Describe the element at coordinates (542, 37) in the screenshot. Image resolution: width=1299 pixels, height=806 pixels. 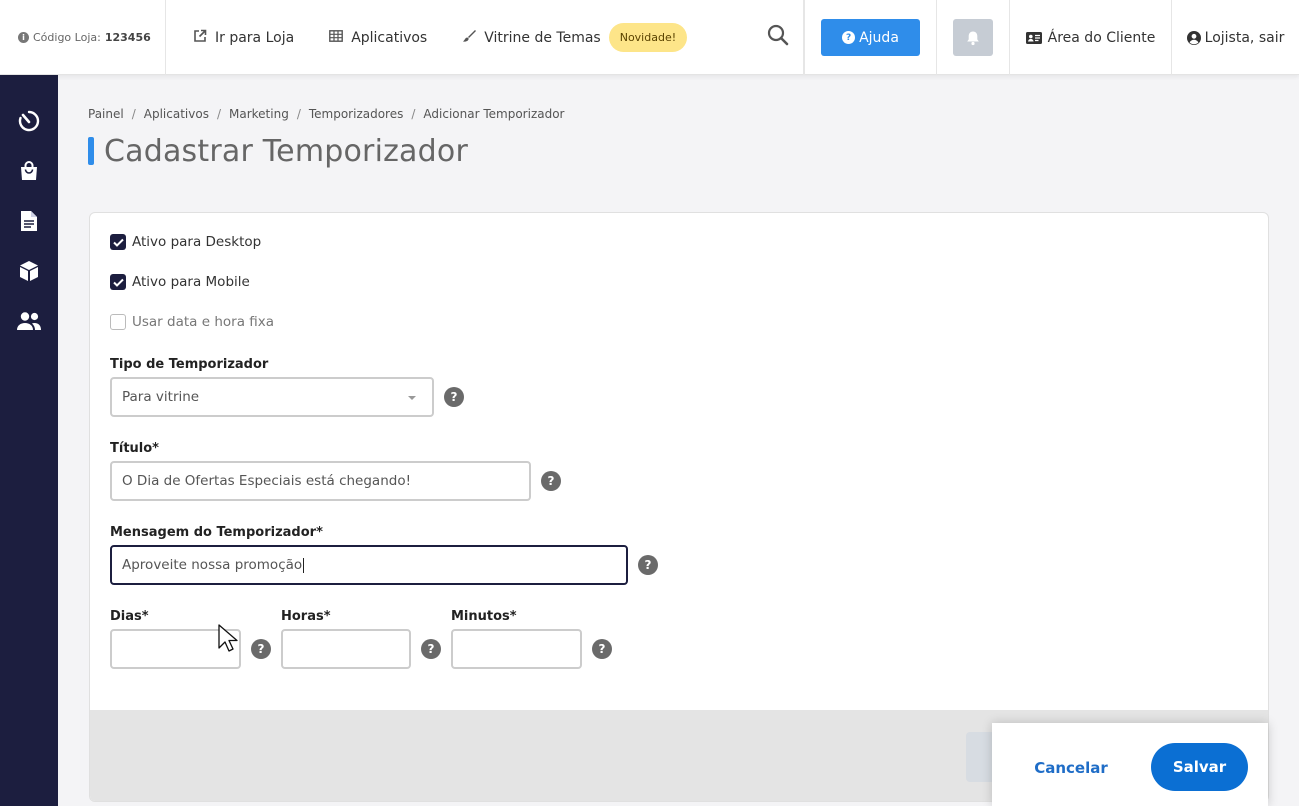
I see `nav-label: Vitrine de Temas` at that location.